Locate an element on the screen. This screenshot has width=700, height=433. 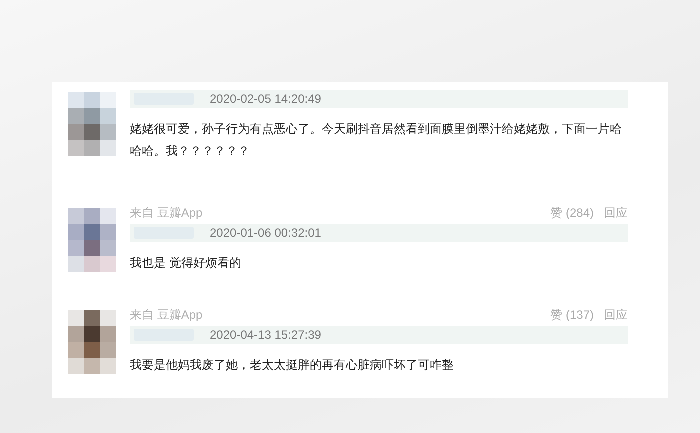
comment-text: 我也是 觉得好烦看的 is located at coordinates (186, 263).